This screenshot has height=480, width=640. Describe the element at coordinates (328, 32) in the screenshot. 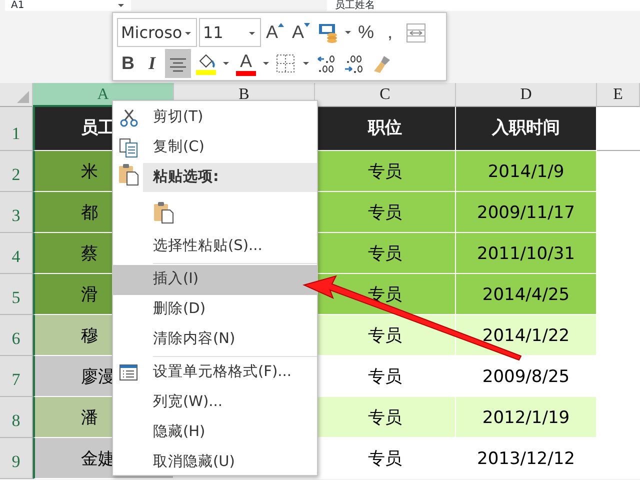

I see `money-icon` at that location.